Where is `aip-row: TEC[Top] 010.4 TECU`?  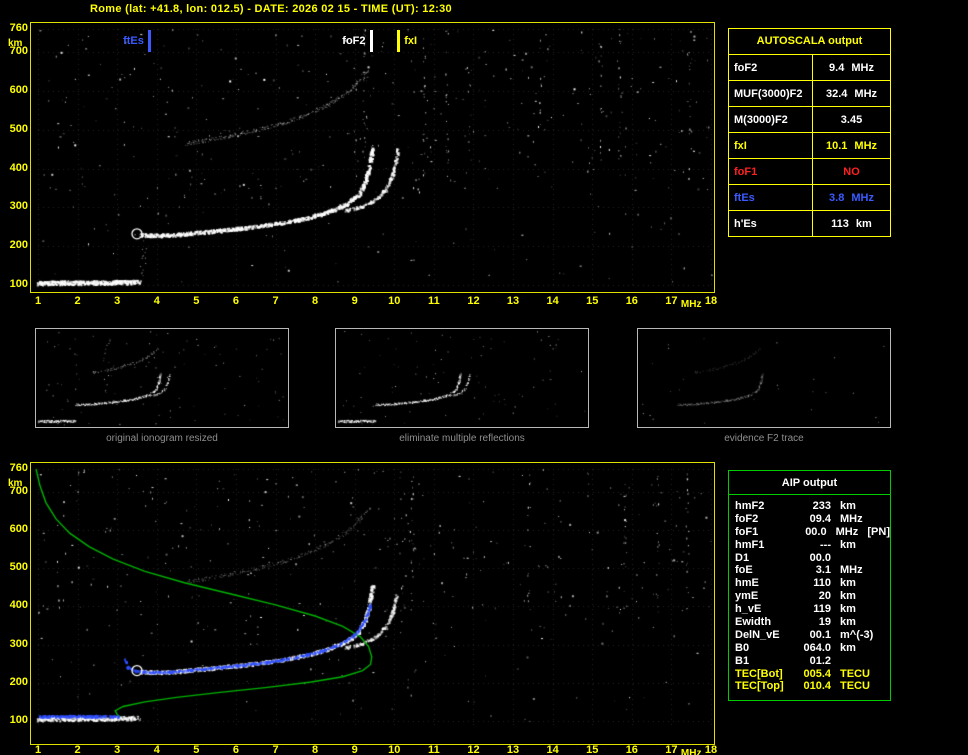 aip-row: TEC[Top] 010.4 TECU is located at coordinates (809, 686).